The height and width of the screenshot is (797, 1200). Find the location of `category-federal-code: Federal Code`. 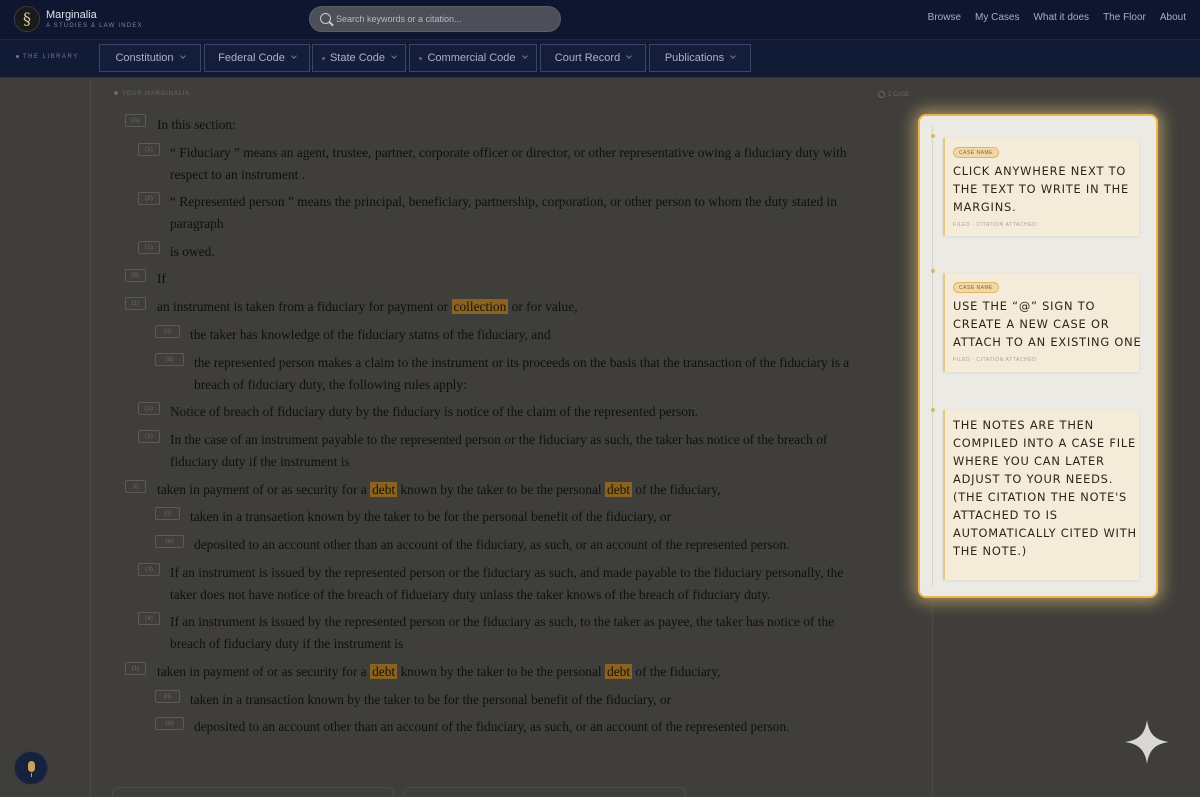

category-federal-code: Federal Code is located at coordinates (257, 58).